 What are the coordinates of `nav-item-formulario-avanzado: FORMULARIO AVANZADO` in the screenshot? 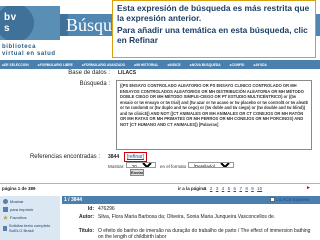 It's located at (103, 65).